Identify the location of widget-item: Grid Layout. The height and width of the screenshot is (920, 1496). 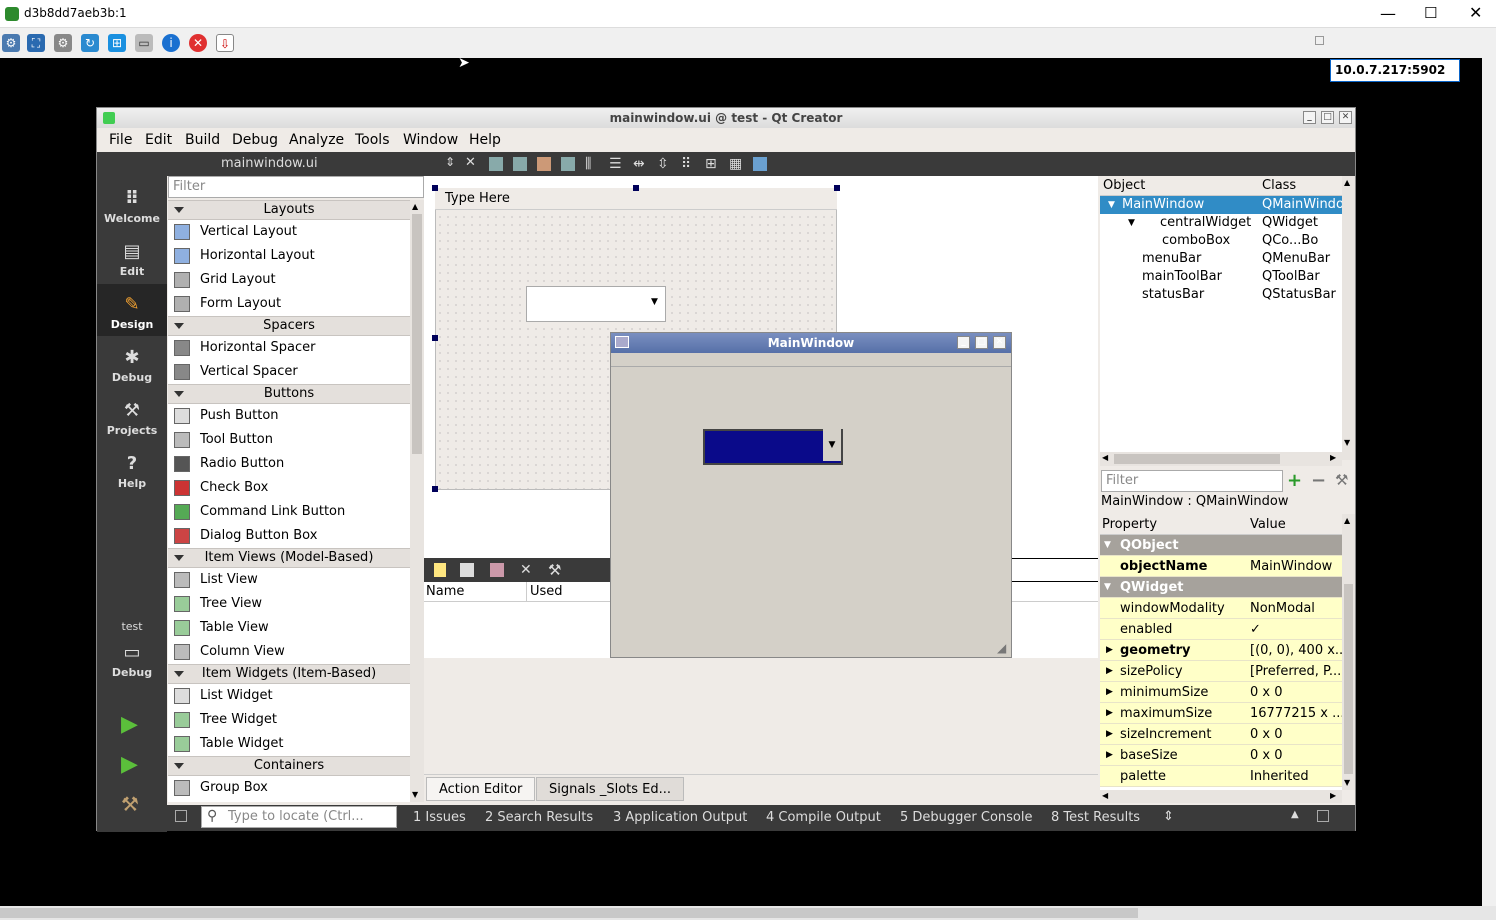
(289, 280).